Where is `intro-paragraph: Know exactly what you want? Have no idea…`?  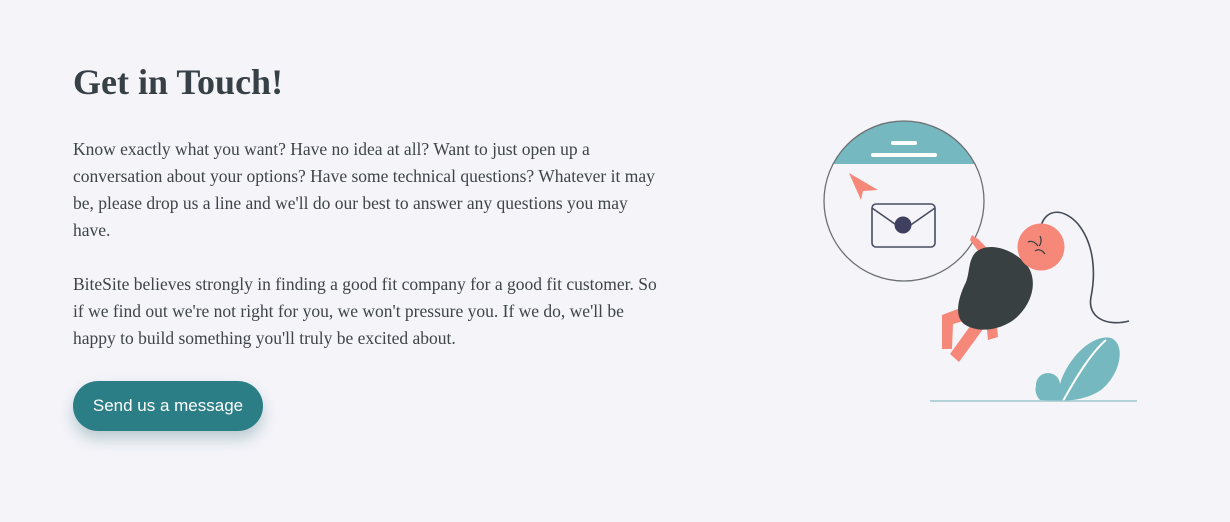 intro-paragraph: Know exactly what you want? Have no idea… is located at coordinates (364, 189).